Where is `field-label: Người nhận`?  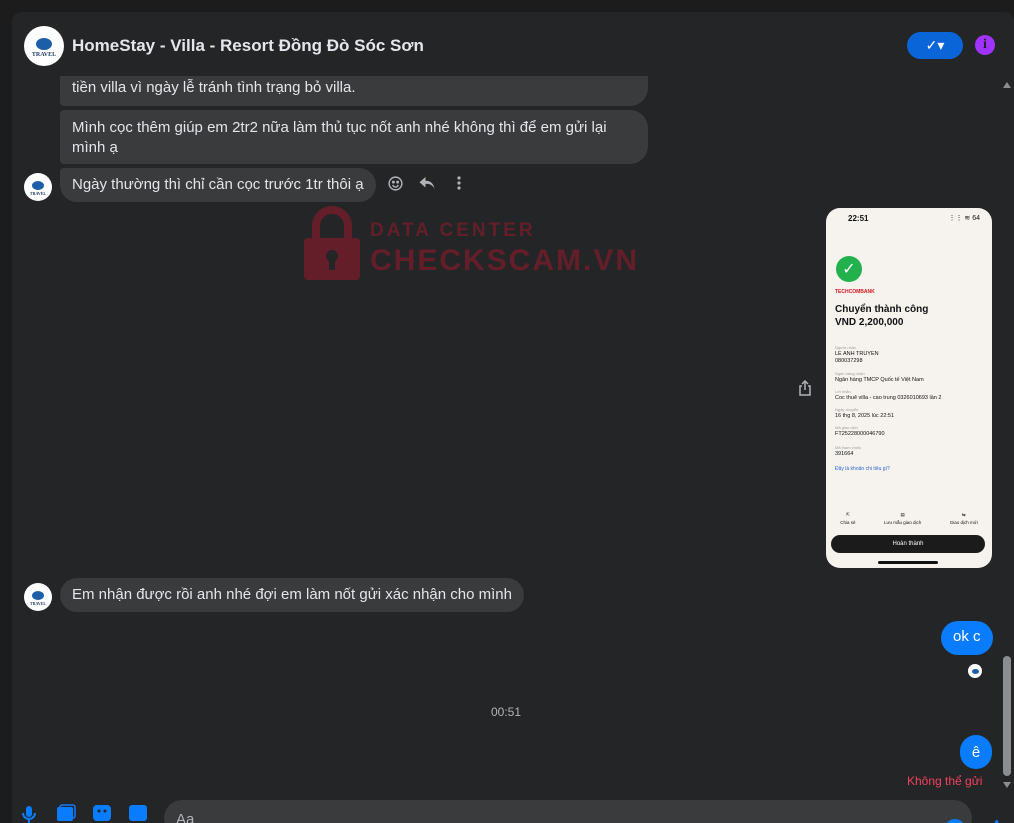
field-label: Người nhận is located at coordinates (846, 347).